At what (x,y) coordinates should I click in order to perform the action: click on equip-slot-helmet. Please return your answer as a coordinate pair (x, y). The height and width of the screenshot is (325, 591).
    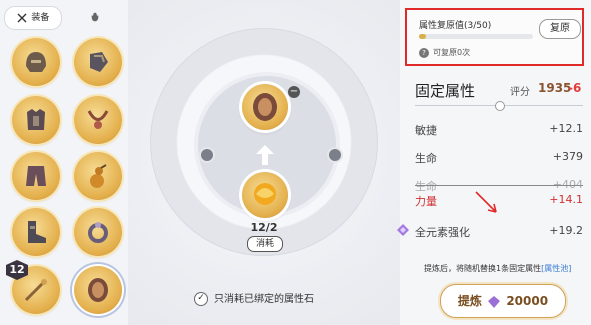
    Looking at the image, I should click on (36, 62).